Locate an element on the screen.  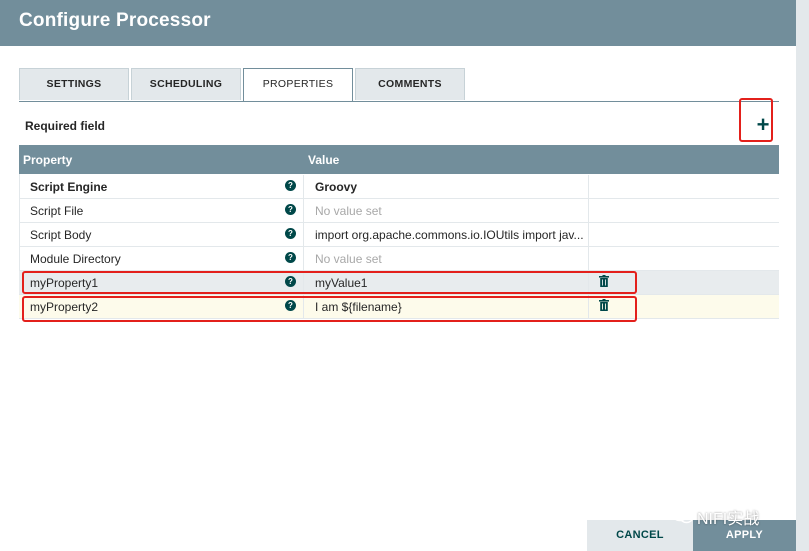
property-value: Groovy is located at coordinates (451, 187).